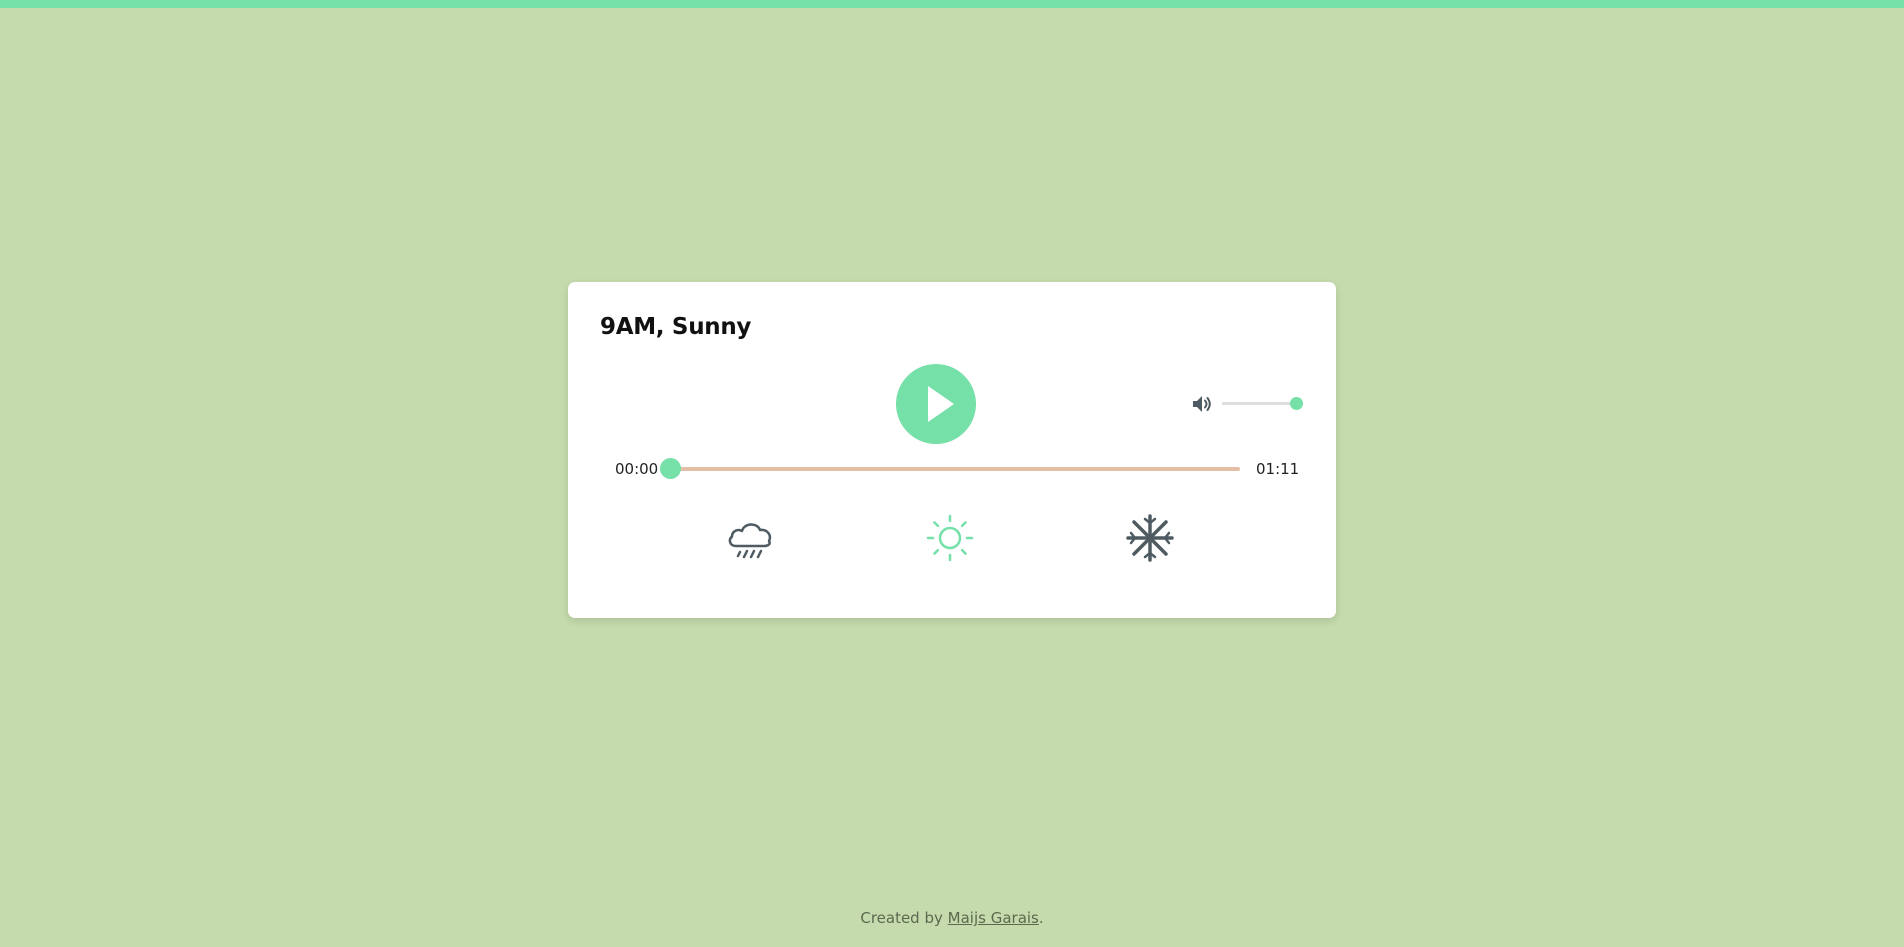  What do you see at coordinates (1041, 918) in the screenshot?
I see `footer-suffix: .` at bounding box center [1041, 918].